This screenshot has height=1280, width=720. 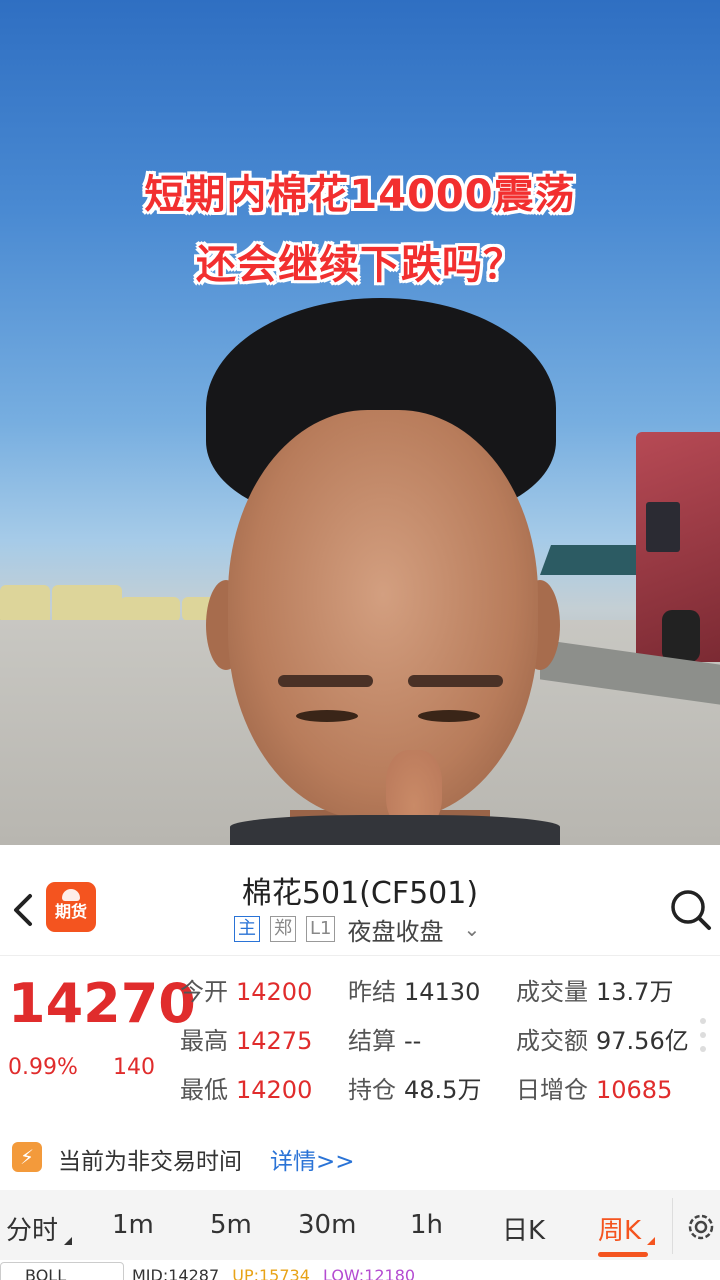 What do you see at coordinates (327, 1225) in the screenshot?
I see `tab-30m: 30m` at bounding box center [327, 1225].